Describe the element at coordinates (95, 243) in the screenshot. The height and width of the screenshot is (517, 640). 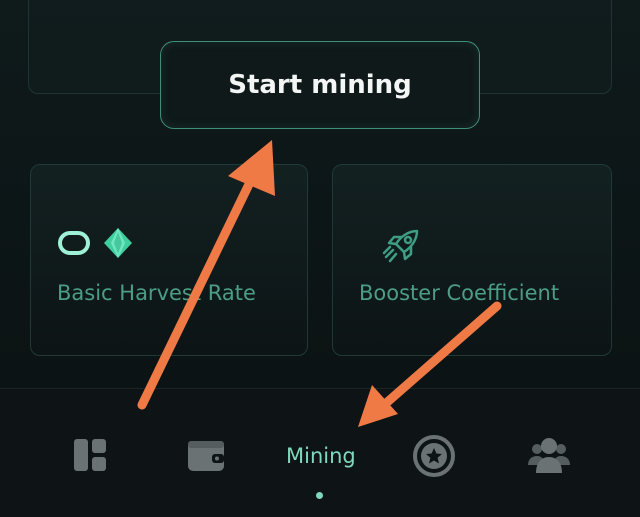
I see `harvest-icons` at that location.